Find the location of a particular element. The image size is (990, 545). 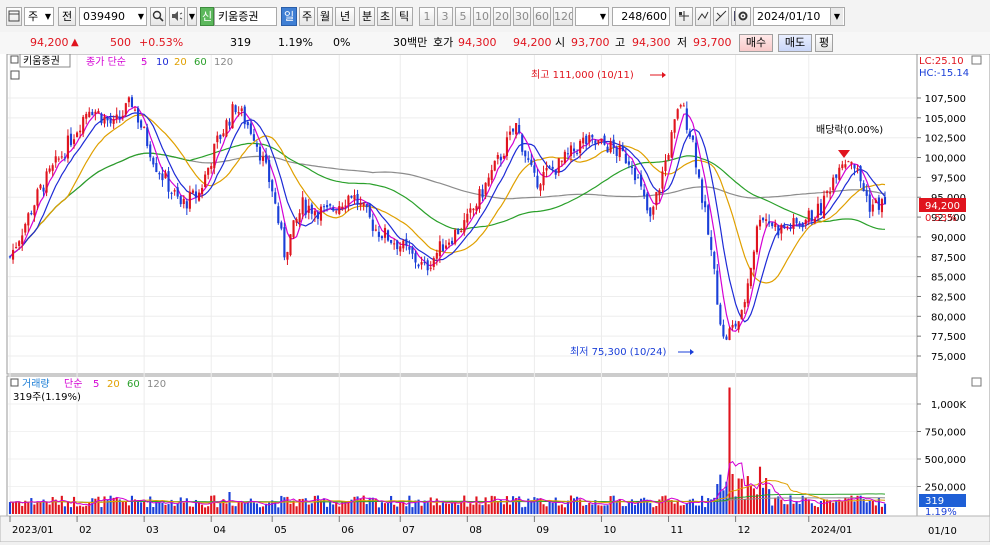

sell-button: 매도 is located at coordinates (795, 43).